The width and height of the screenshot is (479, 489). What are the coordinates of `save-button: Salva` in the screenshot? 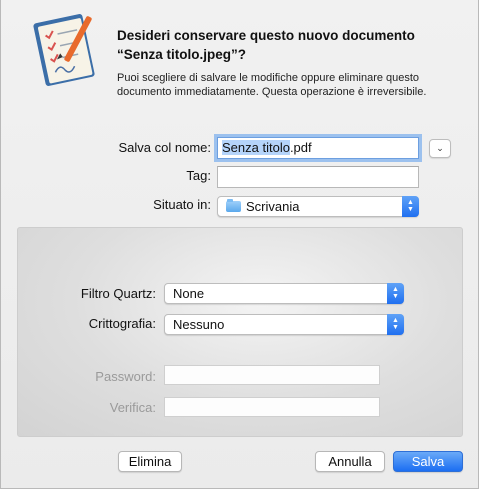 It's located at (428, 461).